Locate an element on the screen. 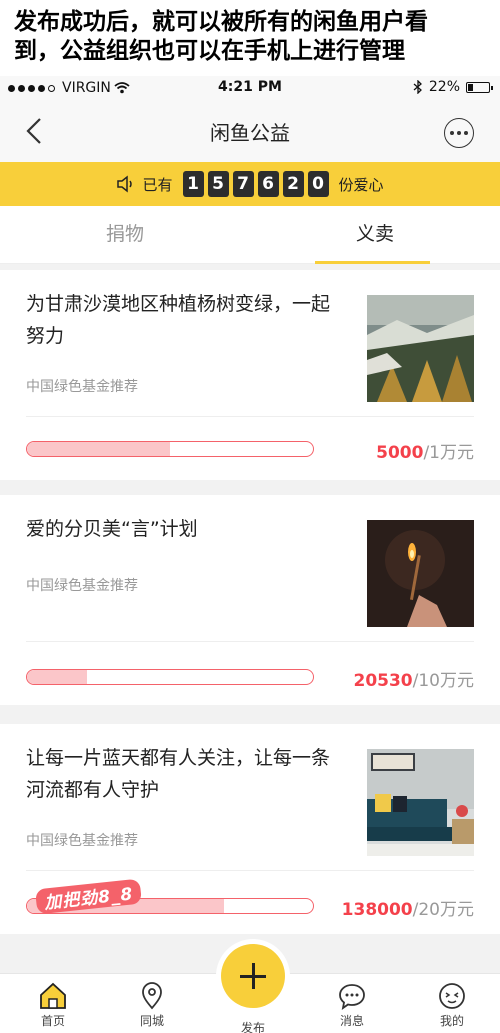 This screenshot has width=500, height=1033. amount-goal: /10万元 is located at coordinates (443, 681).